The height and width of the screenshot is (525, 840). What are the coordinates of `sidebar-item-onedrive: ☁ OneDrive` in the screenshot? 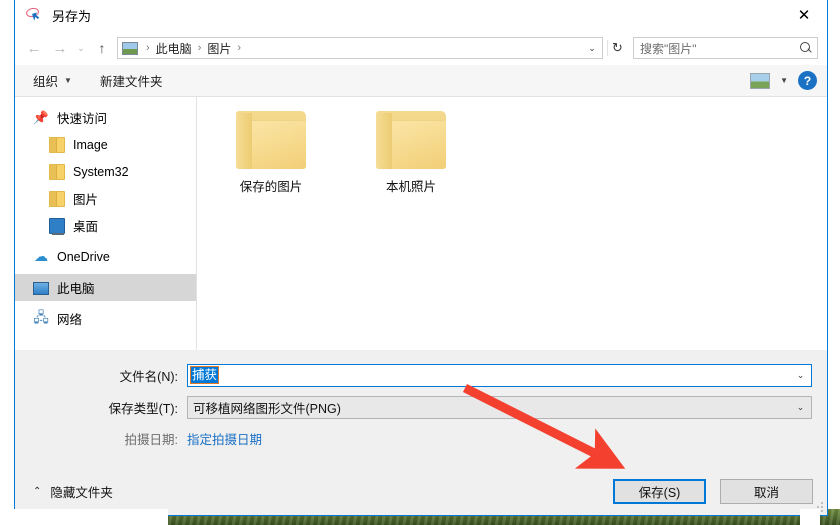 It's located at (105, 256).